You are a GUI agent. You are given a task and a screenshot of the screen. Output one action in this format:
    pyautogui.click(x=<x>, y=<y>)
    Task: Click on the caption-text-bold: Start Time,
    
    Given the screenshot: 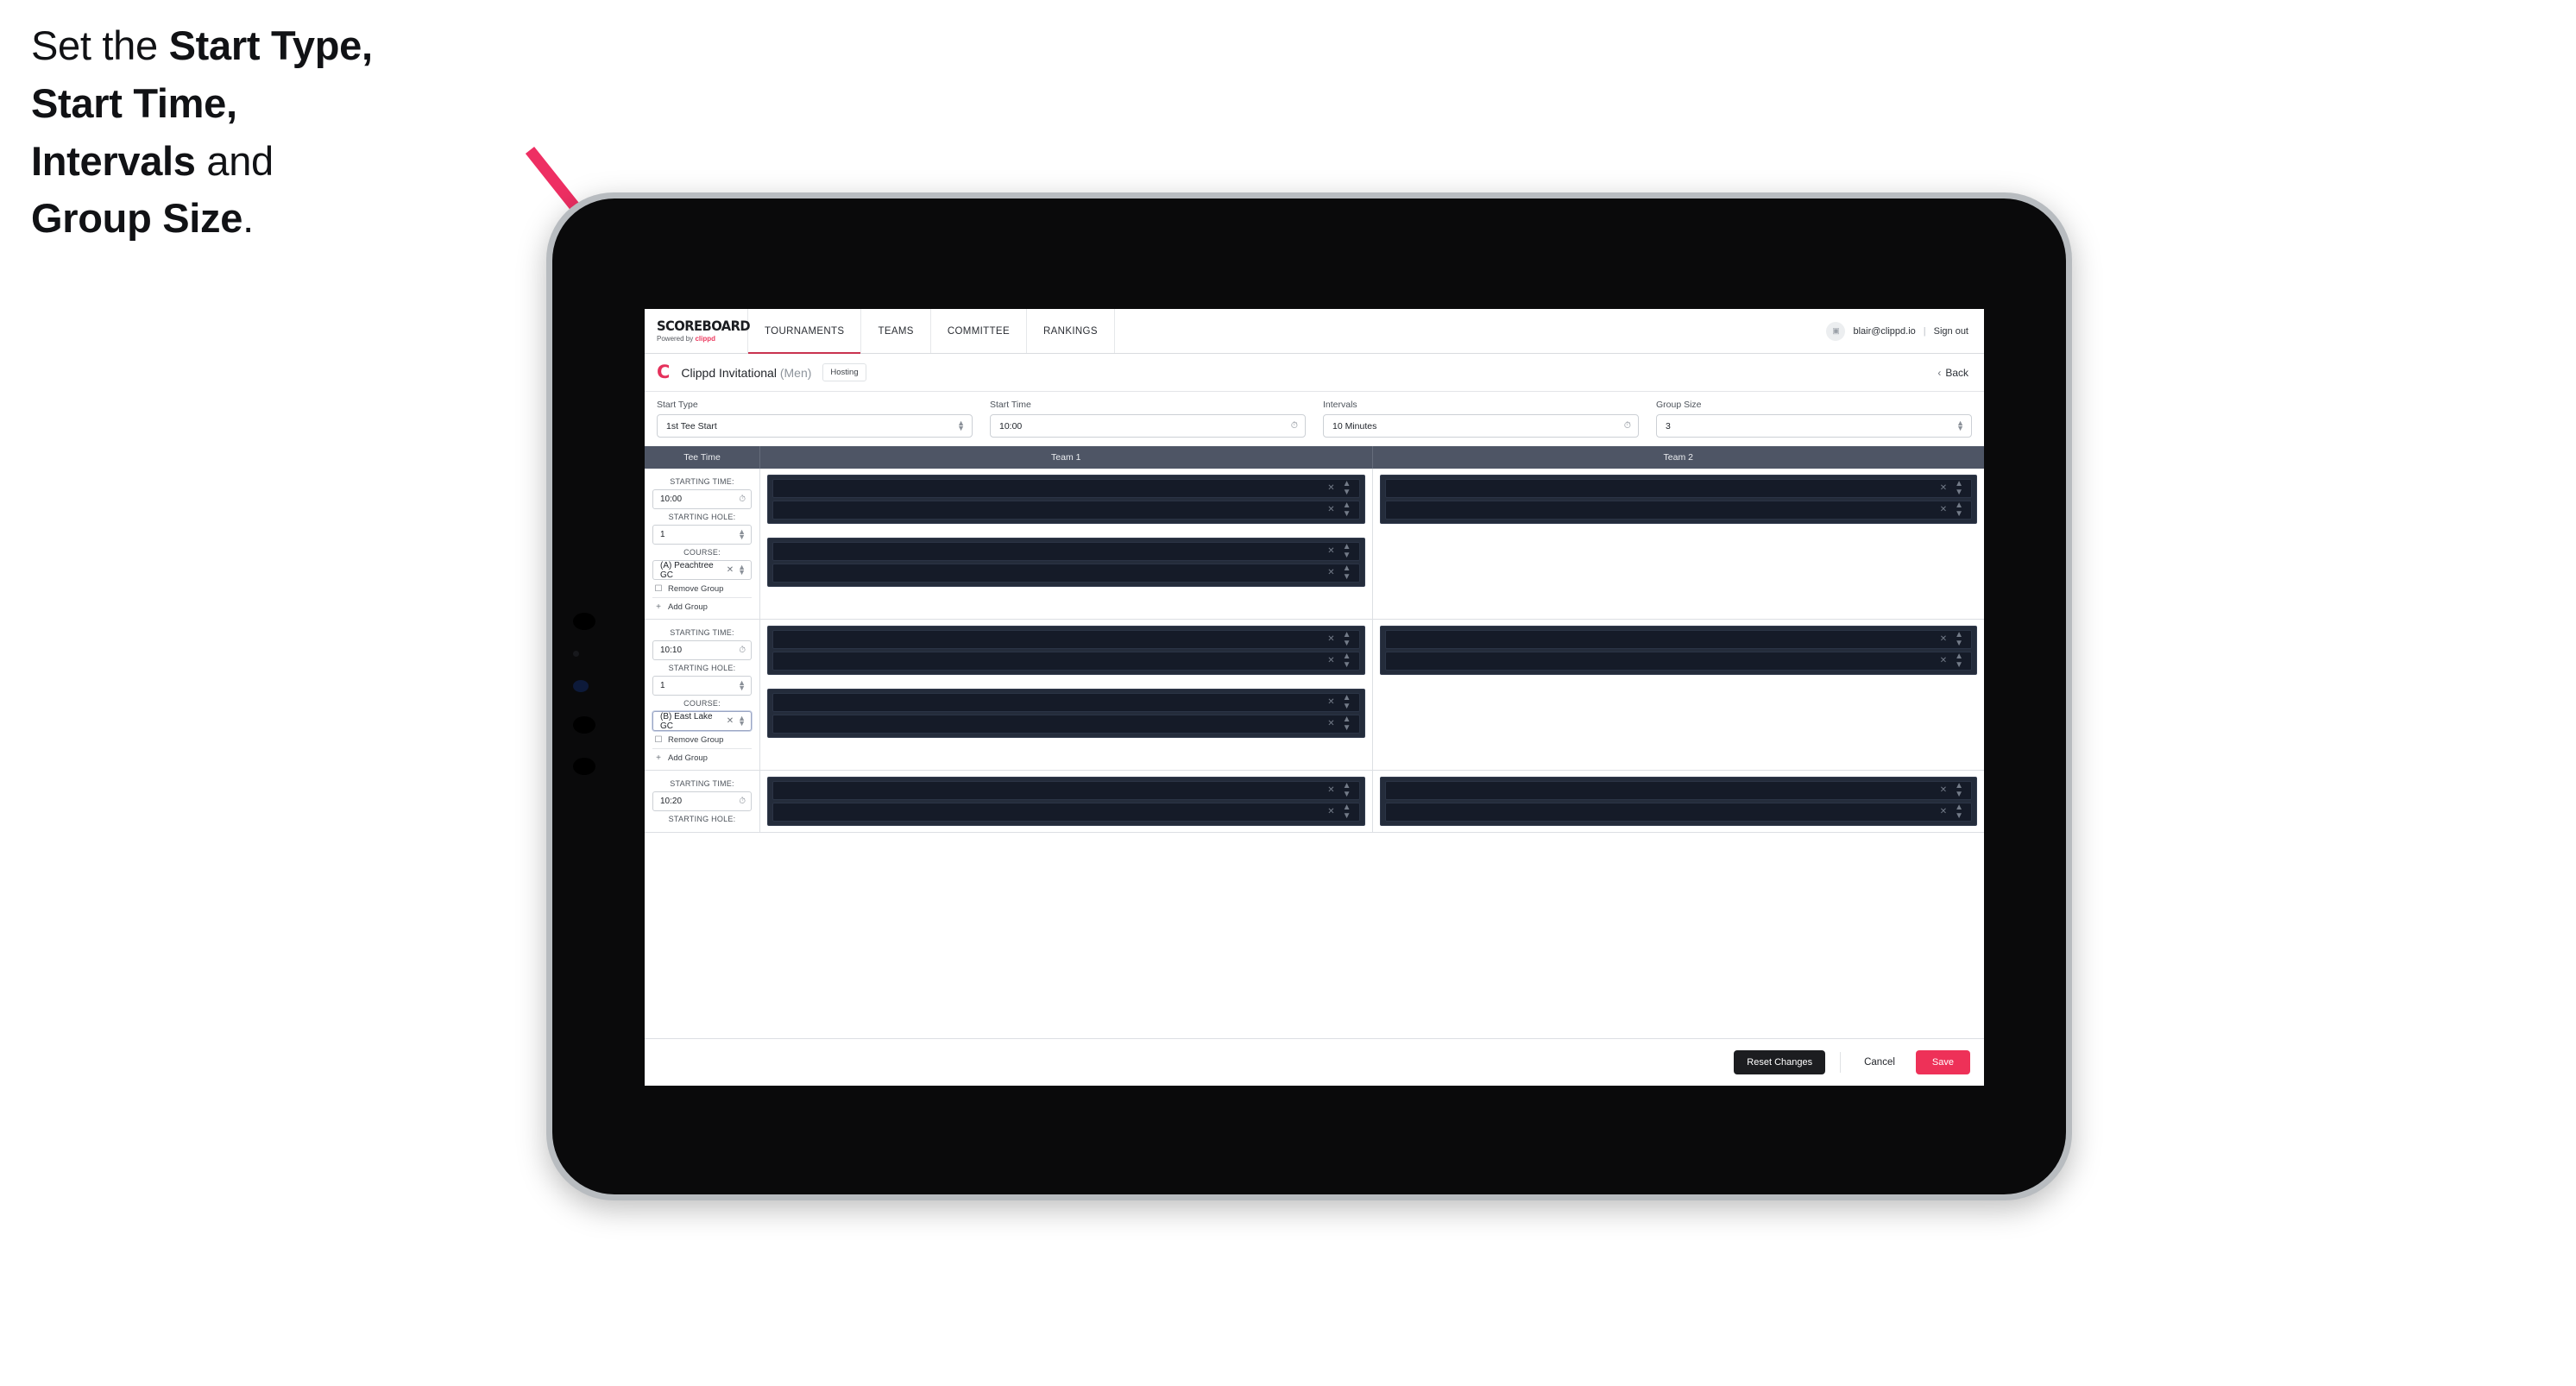 What is the action you would take?
    pyautogui.click(x=134, y=103)
    